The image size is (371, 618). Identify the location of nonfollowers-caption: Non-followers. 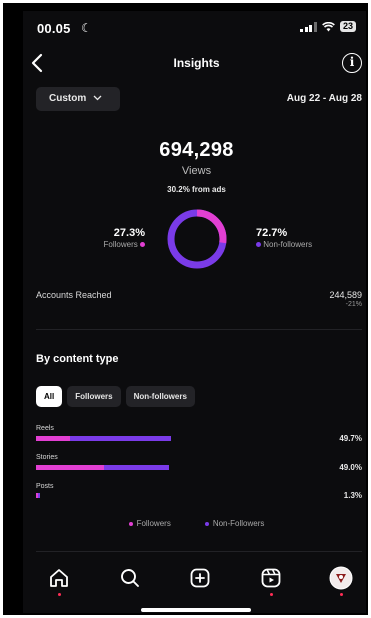
(284, 244).